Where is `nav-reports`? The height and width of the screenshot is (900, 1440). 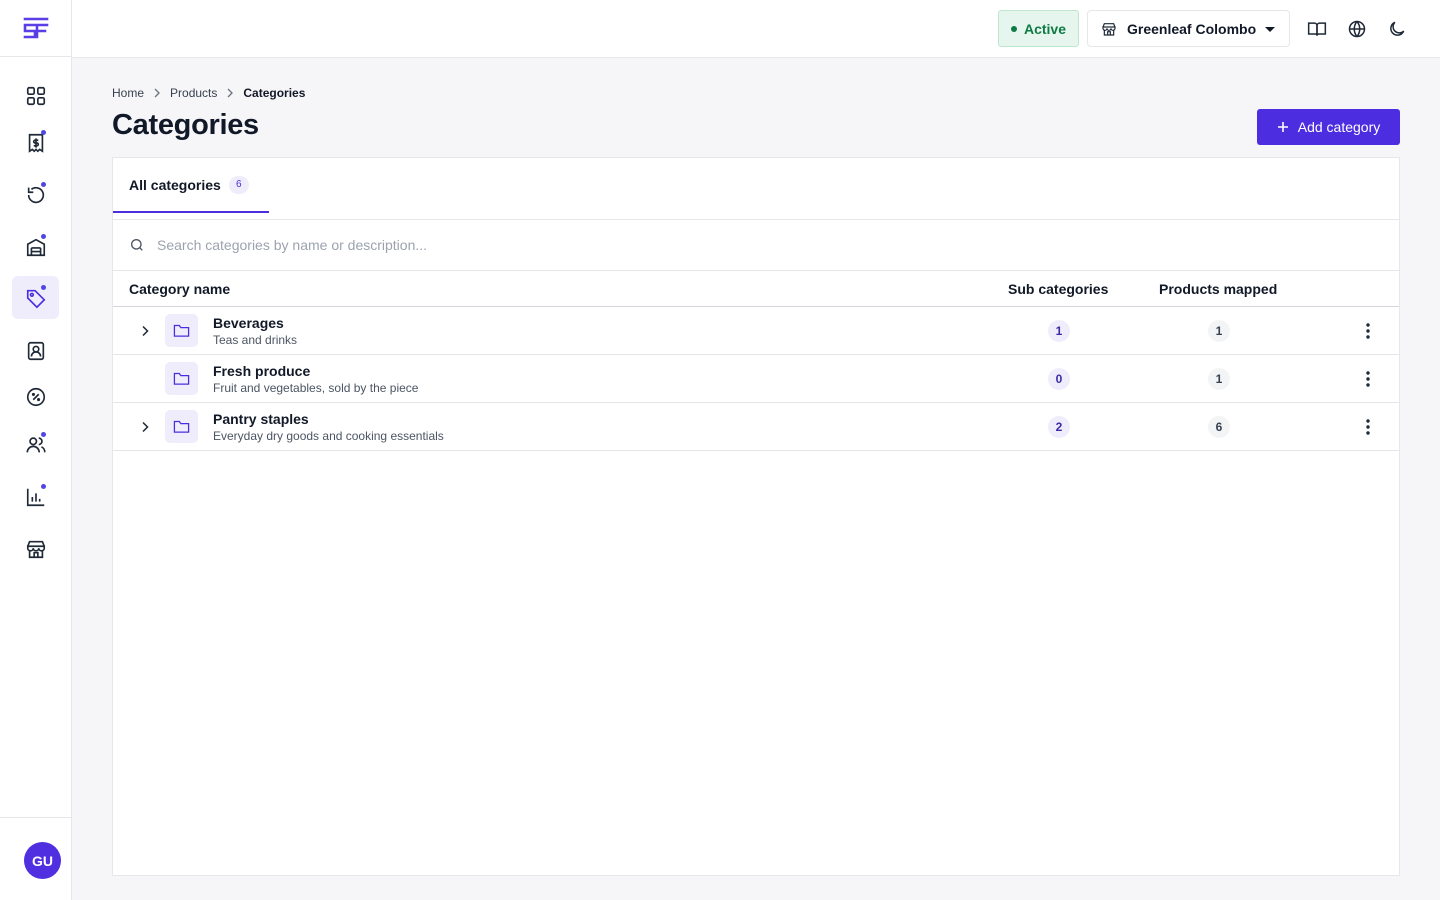 nav-reports is located at coordinates (35, 496).